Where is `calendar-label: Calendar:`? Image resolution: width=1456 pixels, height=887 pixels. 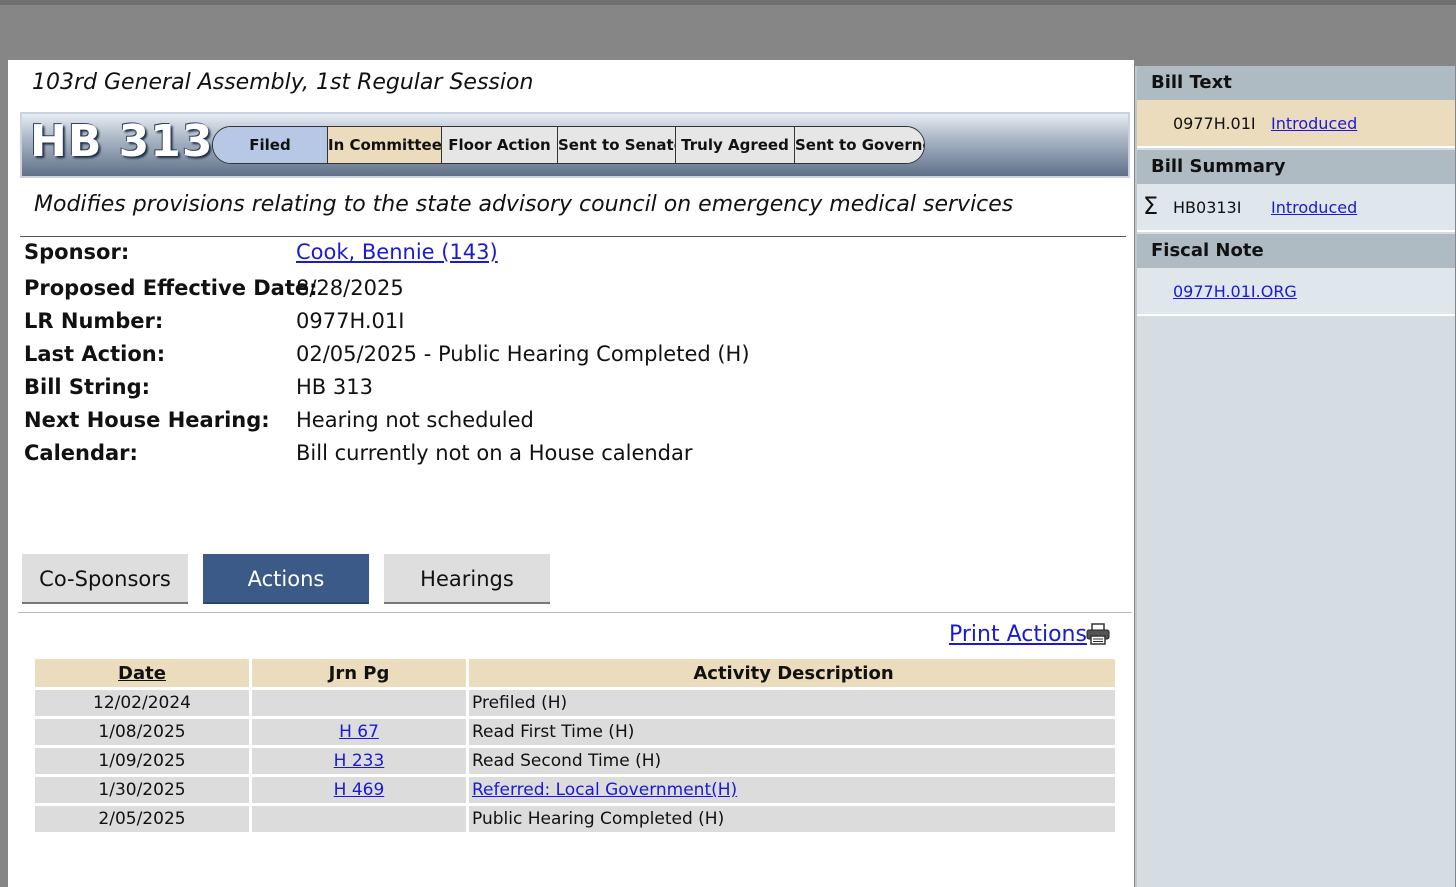 calendar-label: Calendar: is located at coordinates (81, 453).